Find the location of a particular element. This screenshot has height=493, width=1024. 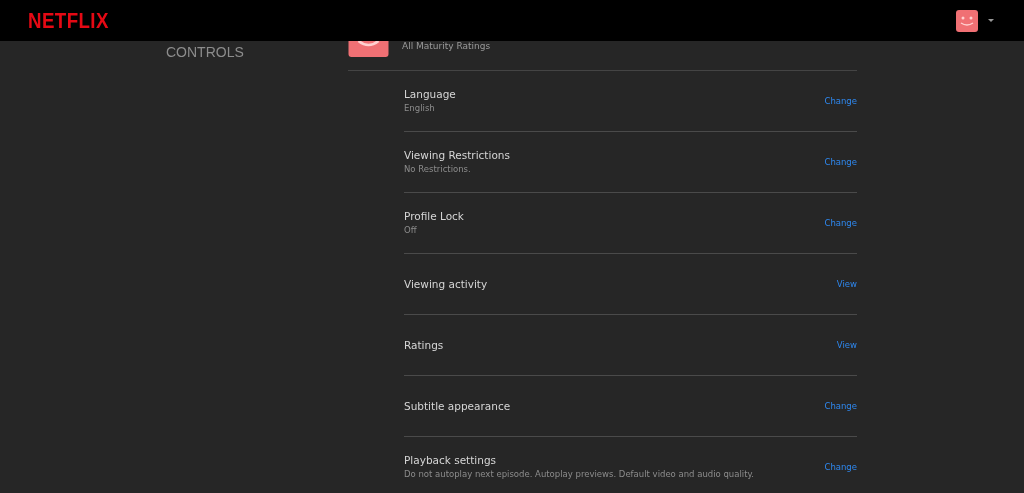

setting-value: Off is located at coordinates (411, 230).